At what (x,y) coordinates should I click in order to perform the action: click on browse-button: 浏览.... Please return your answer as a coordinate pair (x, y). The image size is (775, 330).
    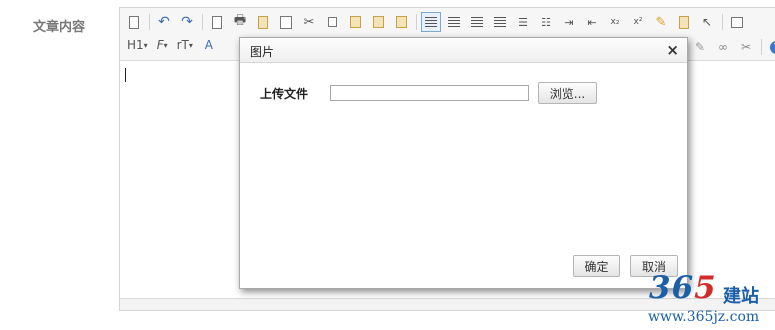
    Looking at the image, I should click on (567, 93).